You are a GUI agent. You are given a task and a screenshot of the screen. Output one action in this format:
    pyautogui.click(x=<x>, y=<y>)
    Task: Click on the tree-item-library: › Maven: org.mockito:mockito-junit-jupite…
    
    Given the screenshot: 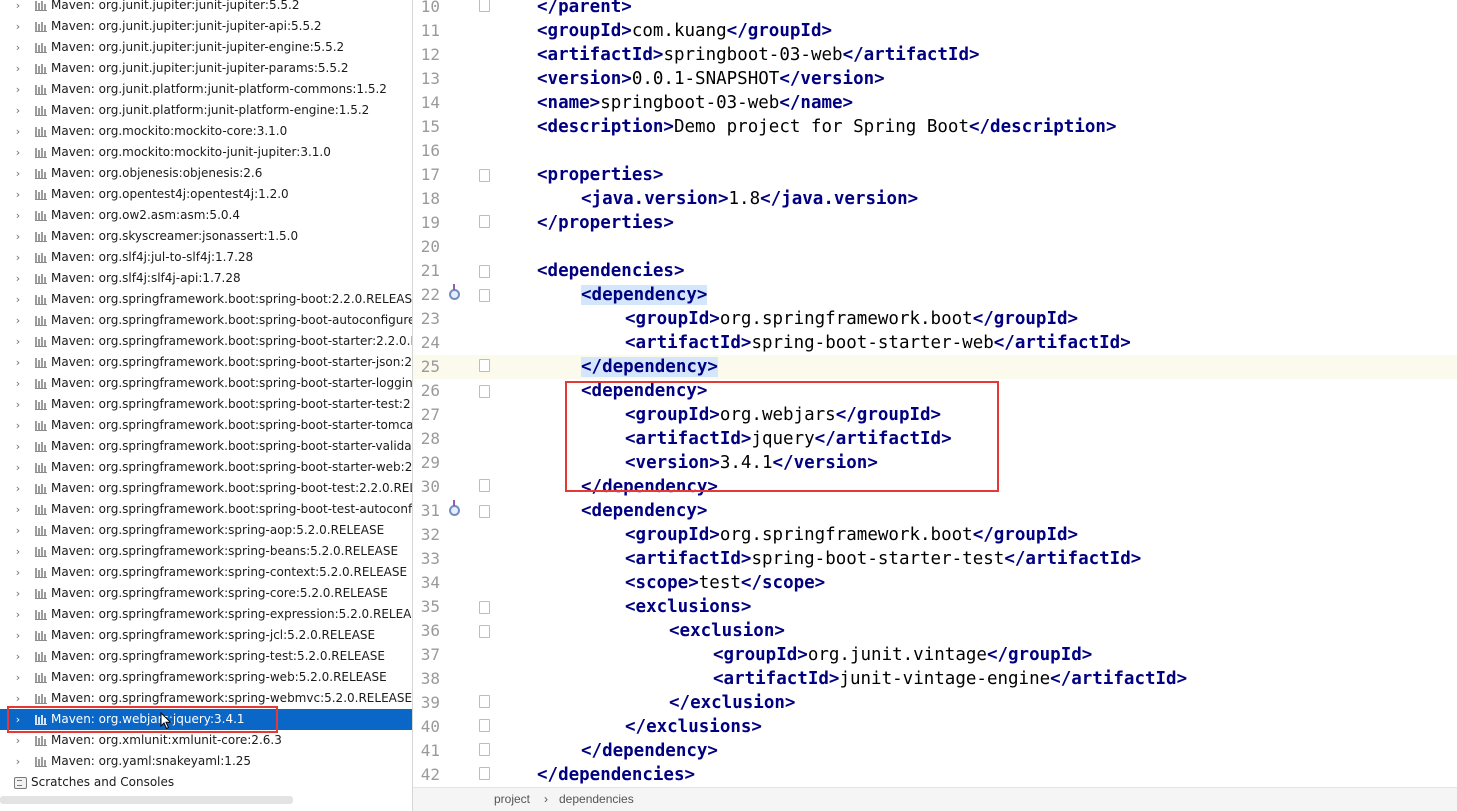 What is the action you would take?
    pyautogui.click(x=206, y=152)
    